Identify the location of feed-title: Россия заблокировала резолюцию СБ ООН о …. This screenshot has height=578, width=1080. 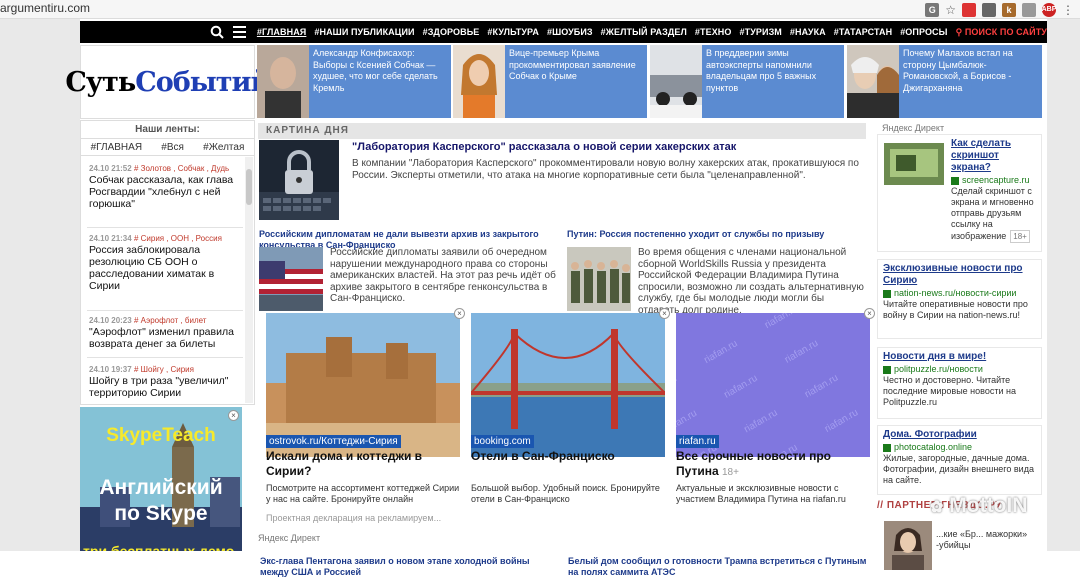
(164, 268).